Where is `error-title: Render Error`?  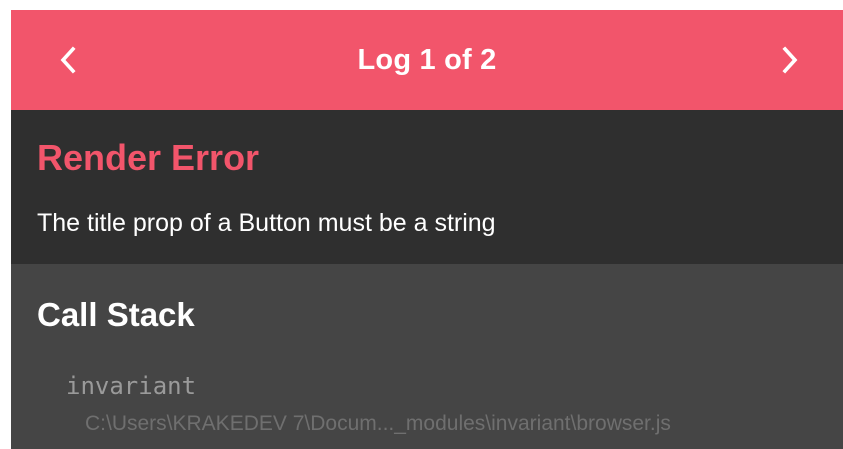 error-title: Render Error is located at coordinates (148, 157).